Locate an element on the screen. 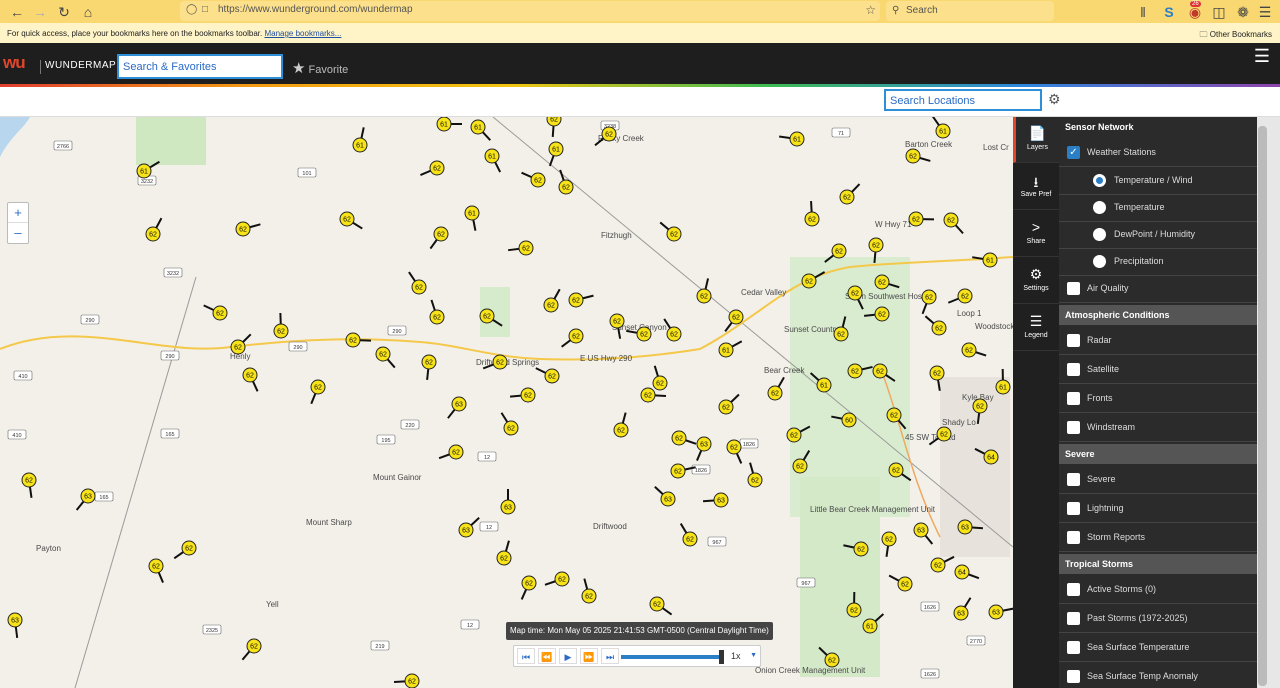  sidebar-icon: ◫ is located at coordinates (1219, 12).